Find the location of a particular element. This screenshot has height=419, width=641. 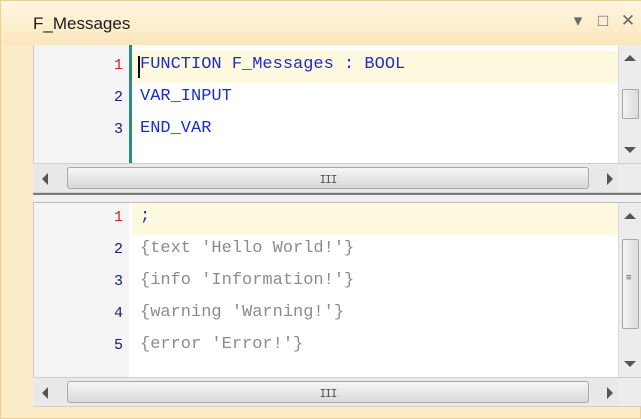

code-text: ; is located at coordinates (145, 216).